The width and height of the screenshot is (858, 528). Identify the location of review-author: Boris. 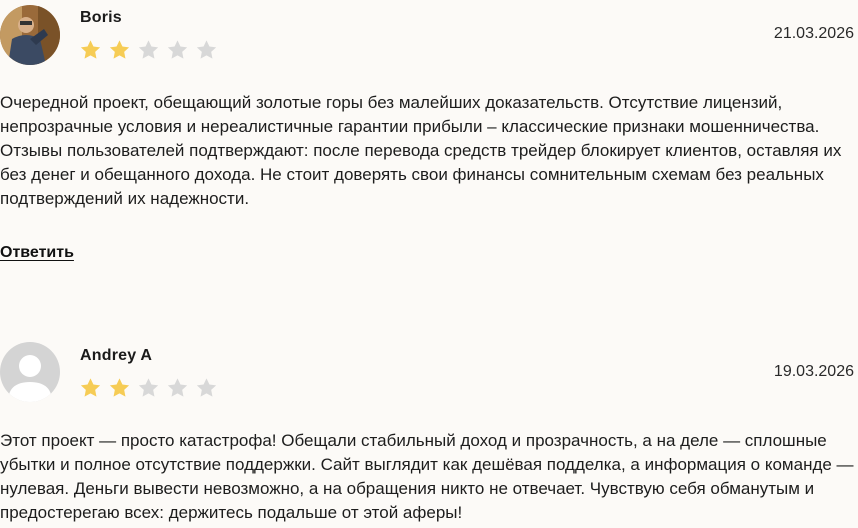
(101, 17).